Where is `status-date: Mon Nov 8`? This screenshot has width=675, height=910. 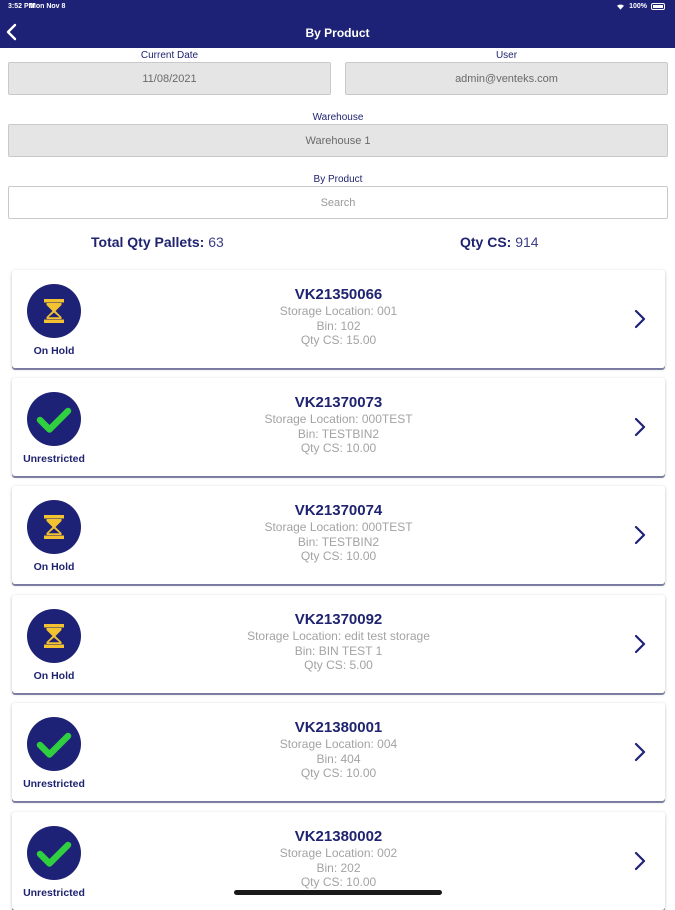
status-date: Mon Nov 8 is located at coordinates (48, 6).